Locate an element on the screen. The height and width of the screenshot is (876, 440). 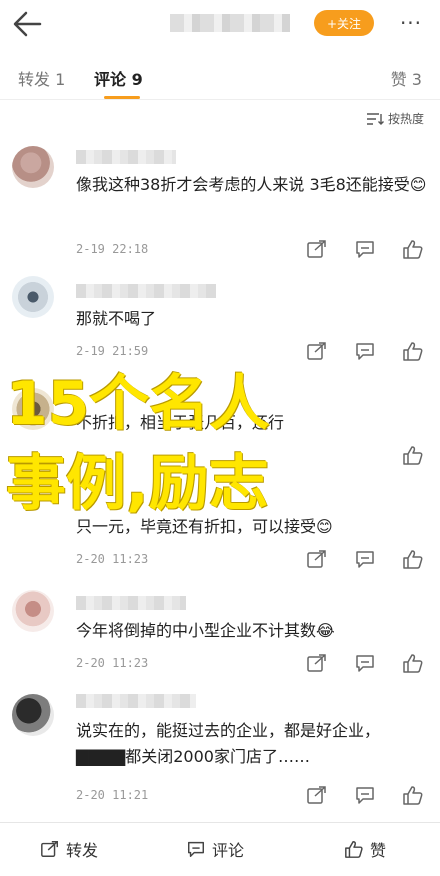
tab-comments: 评论 9 is located at coordinates (118, 78).